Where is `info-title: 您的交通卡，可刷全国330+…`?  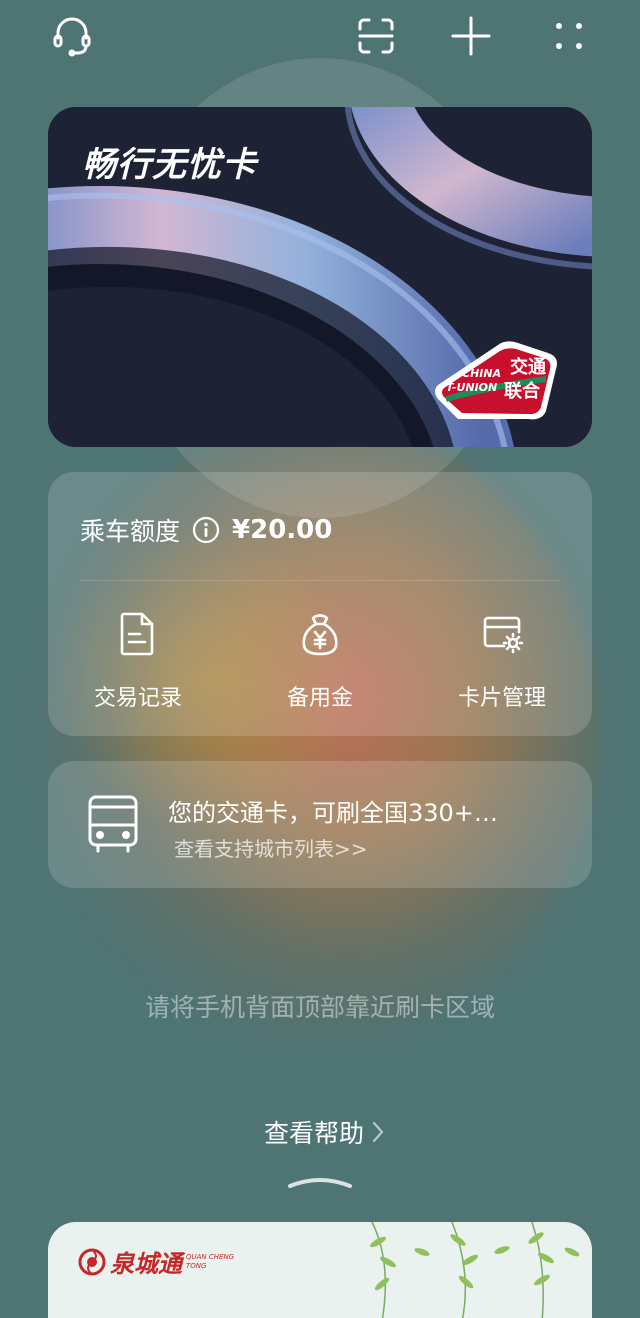
info-title: 您的交通卡，可刷全国330+… is located at coordinates (333, 813).